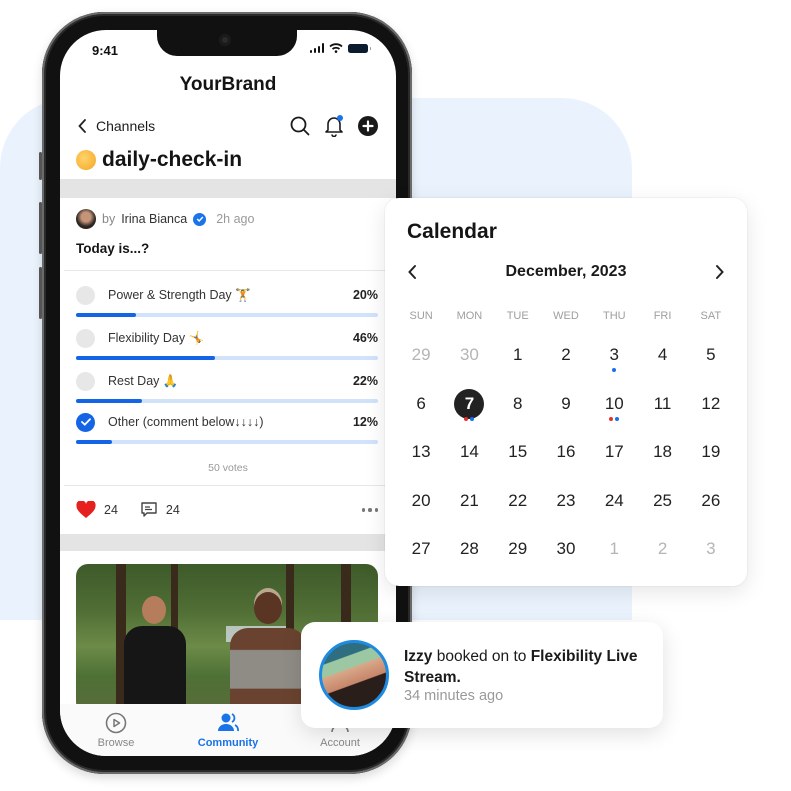 Image resolution: width=791 pixels, height=791 pixels. What do you see at coordinates (365, 338) in the screenshot?
I see `option-percent: 46%` at bounding box center [365, 338].